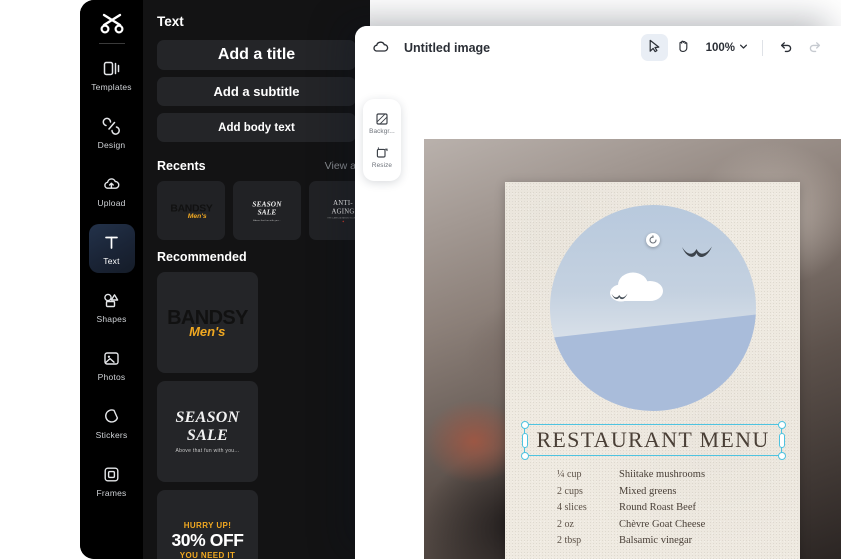  I want to click on photos-icon, so click(111, 358).